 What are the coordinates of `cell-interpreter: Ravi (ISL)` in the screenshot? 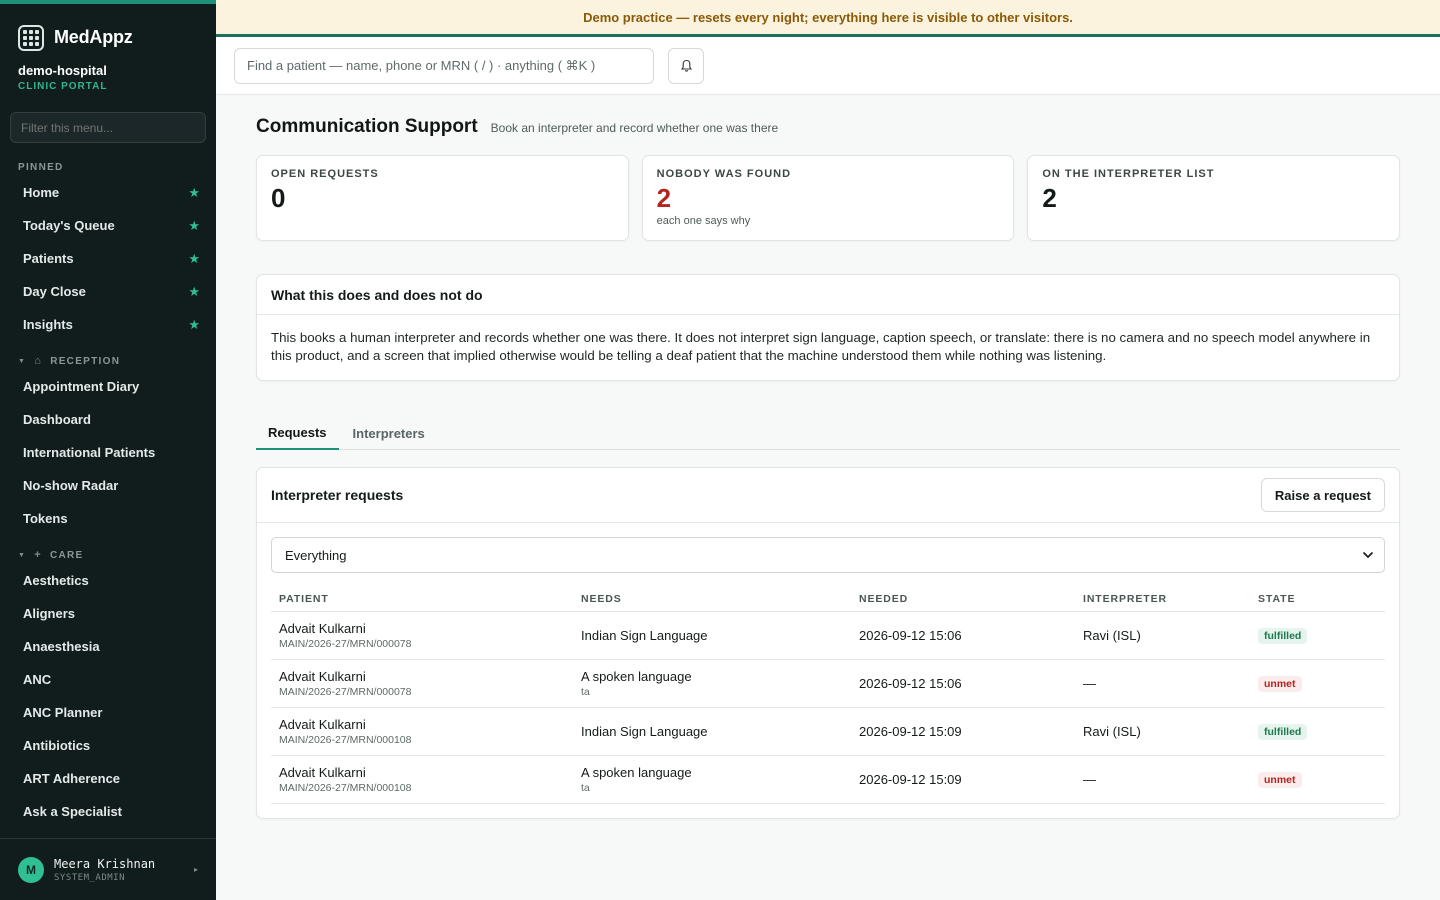 It's located at (1162, 731).